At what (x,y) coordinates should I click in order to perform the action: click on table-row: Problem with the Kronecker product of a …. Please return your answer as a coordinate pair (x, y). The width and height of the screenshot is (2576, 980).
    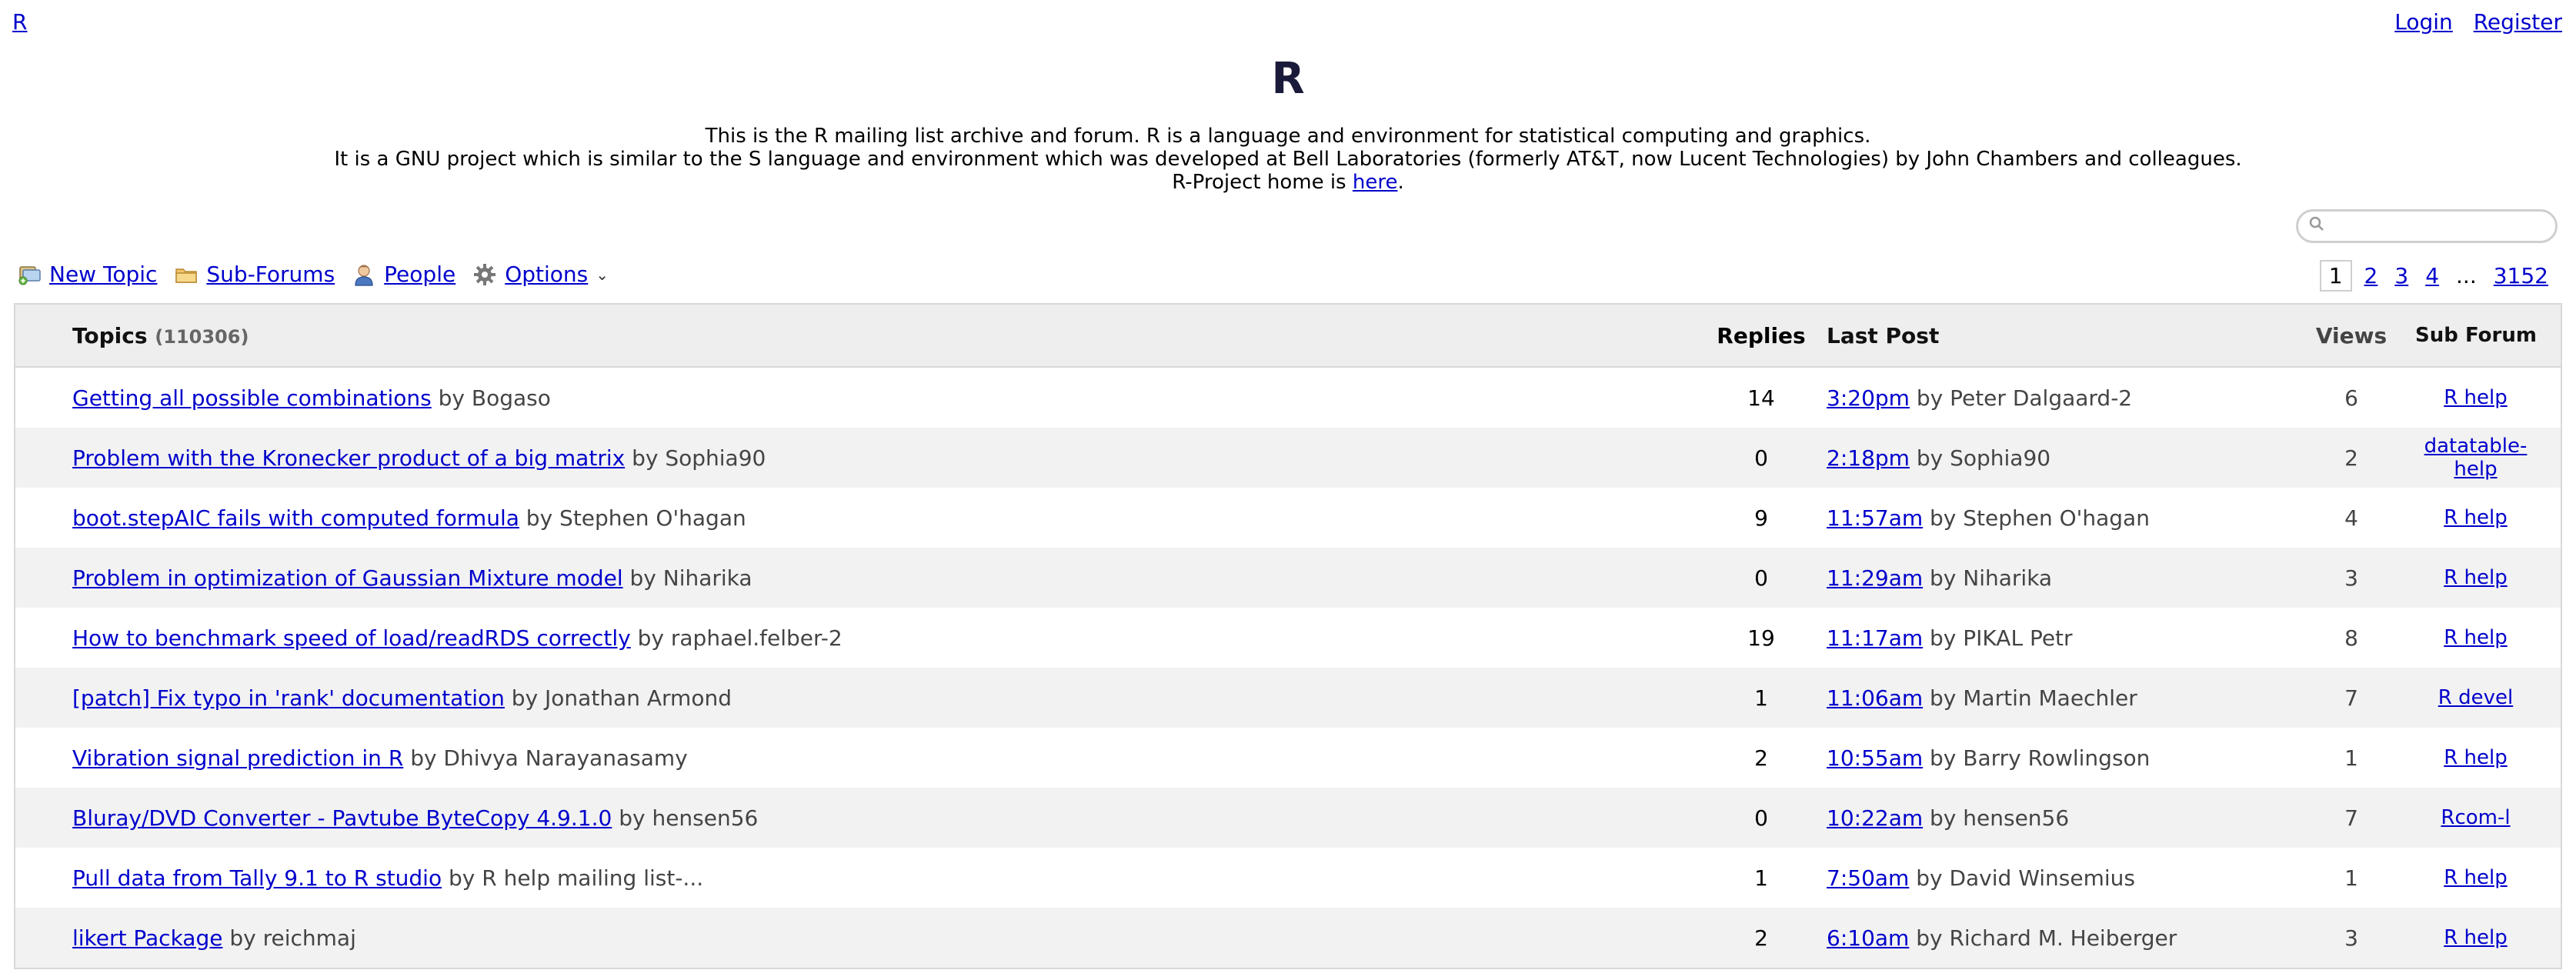
    Looking at the image, I should click on (1288, 458).